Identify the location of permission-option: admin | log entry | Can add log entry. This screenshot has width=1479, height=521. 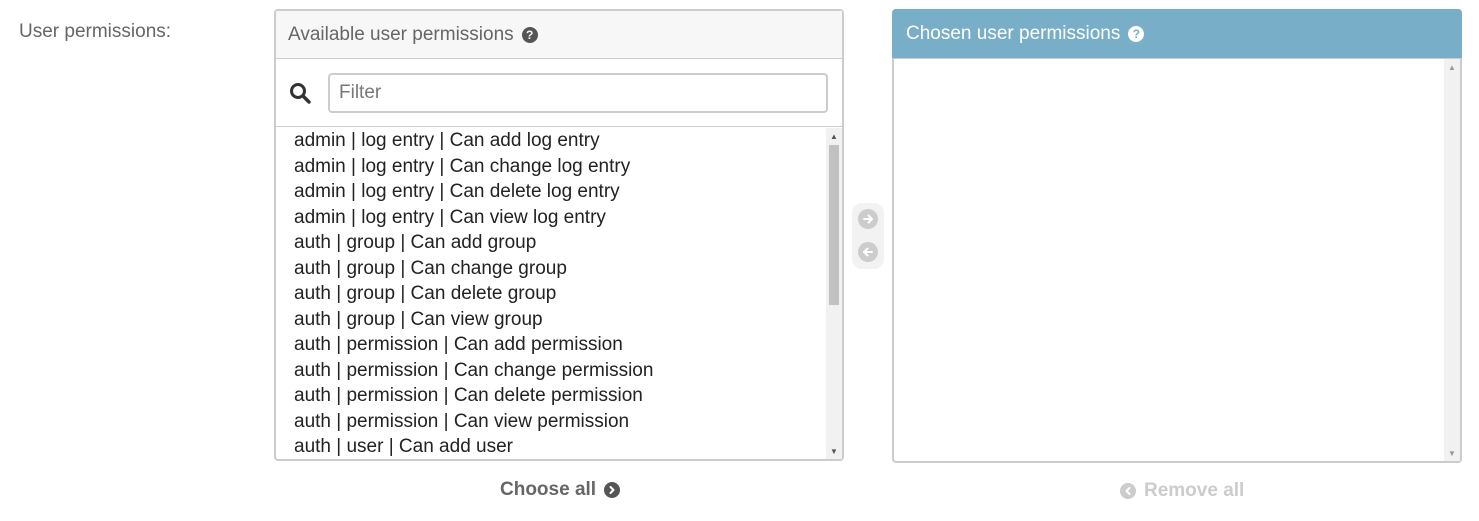
(568, 141).